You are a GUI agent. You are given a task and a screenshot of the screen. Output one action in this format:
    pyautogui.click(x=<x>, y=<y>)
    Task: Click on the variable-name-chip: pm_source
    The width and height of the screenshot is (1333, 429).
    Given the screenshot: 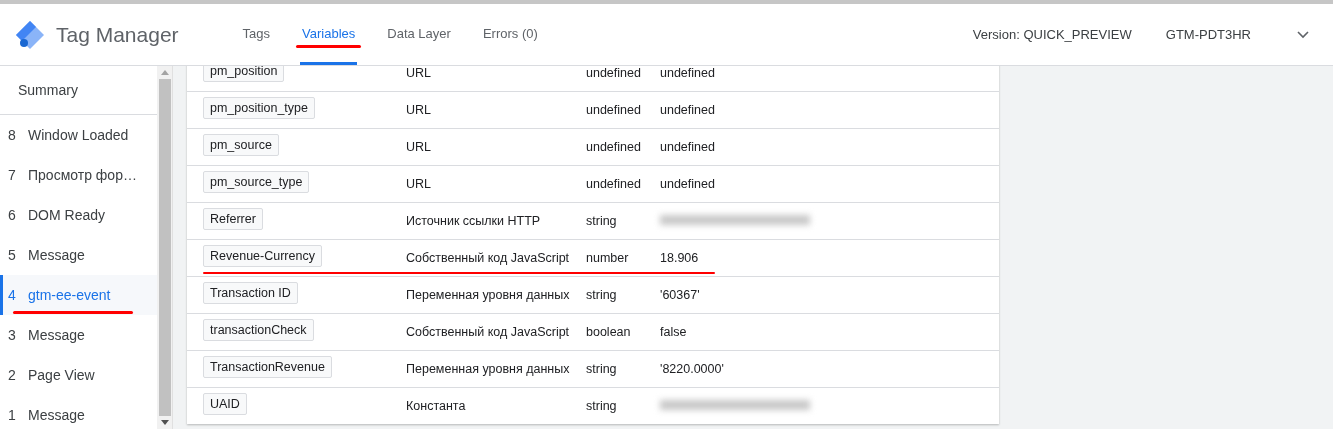 What is the action you would take?
    pyautogui.click(x=241, y=145)
    